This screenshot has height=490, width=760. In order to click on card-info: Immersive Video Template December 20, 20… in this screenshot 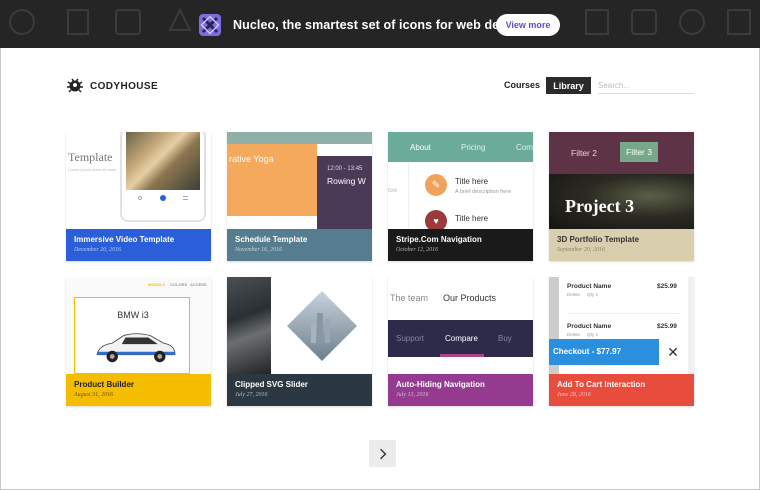, I will do `click(138, 245)`.